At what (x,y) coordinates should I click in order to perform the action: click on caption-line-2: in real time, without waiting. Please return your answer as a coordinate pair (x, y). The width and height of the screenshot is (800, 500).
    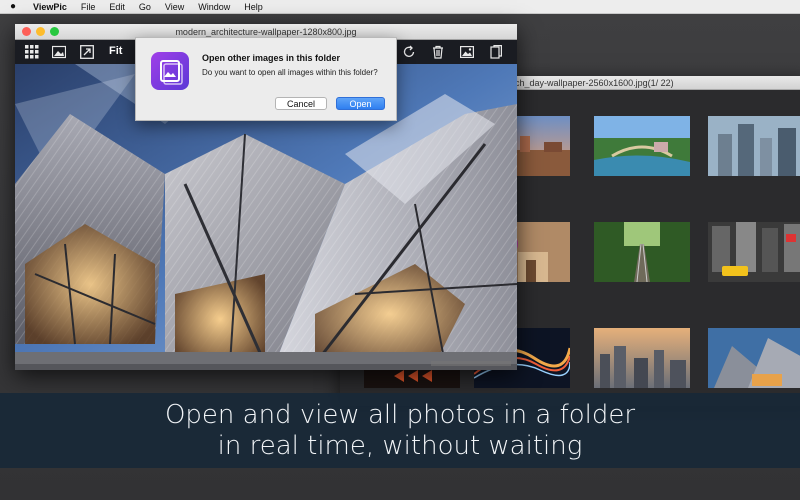
    Looking at the image, I should click on (400, 446).